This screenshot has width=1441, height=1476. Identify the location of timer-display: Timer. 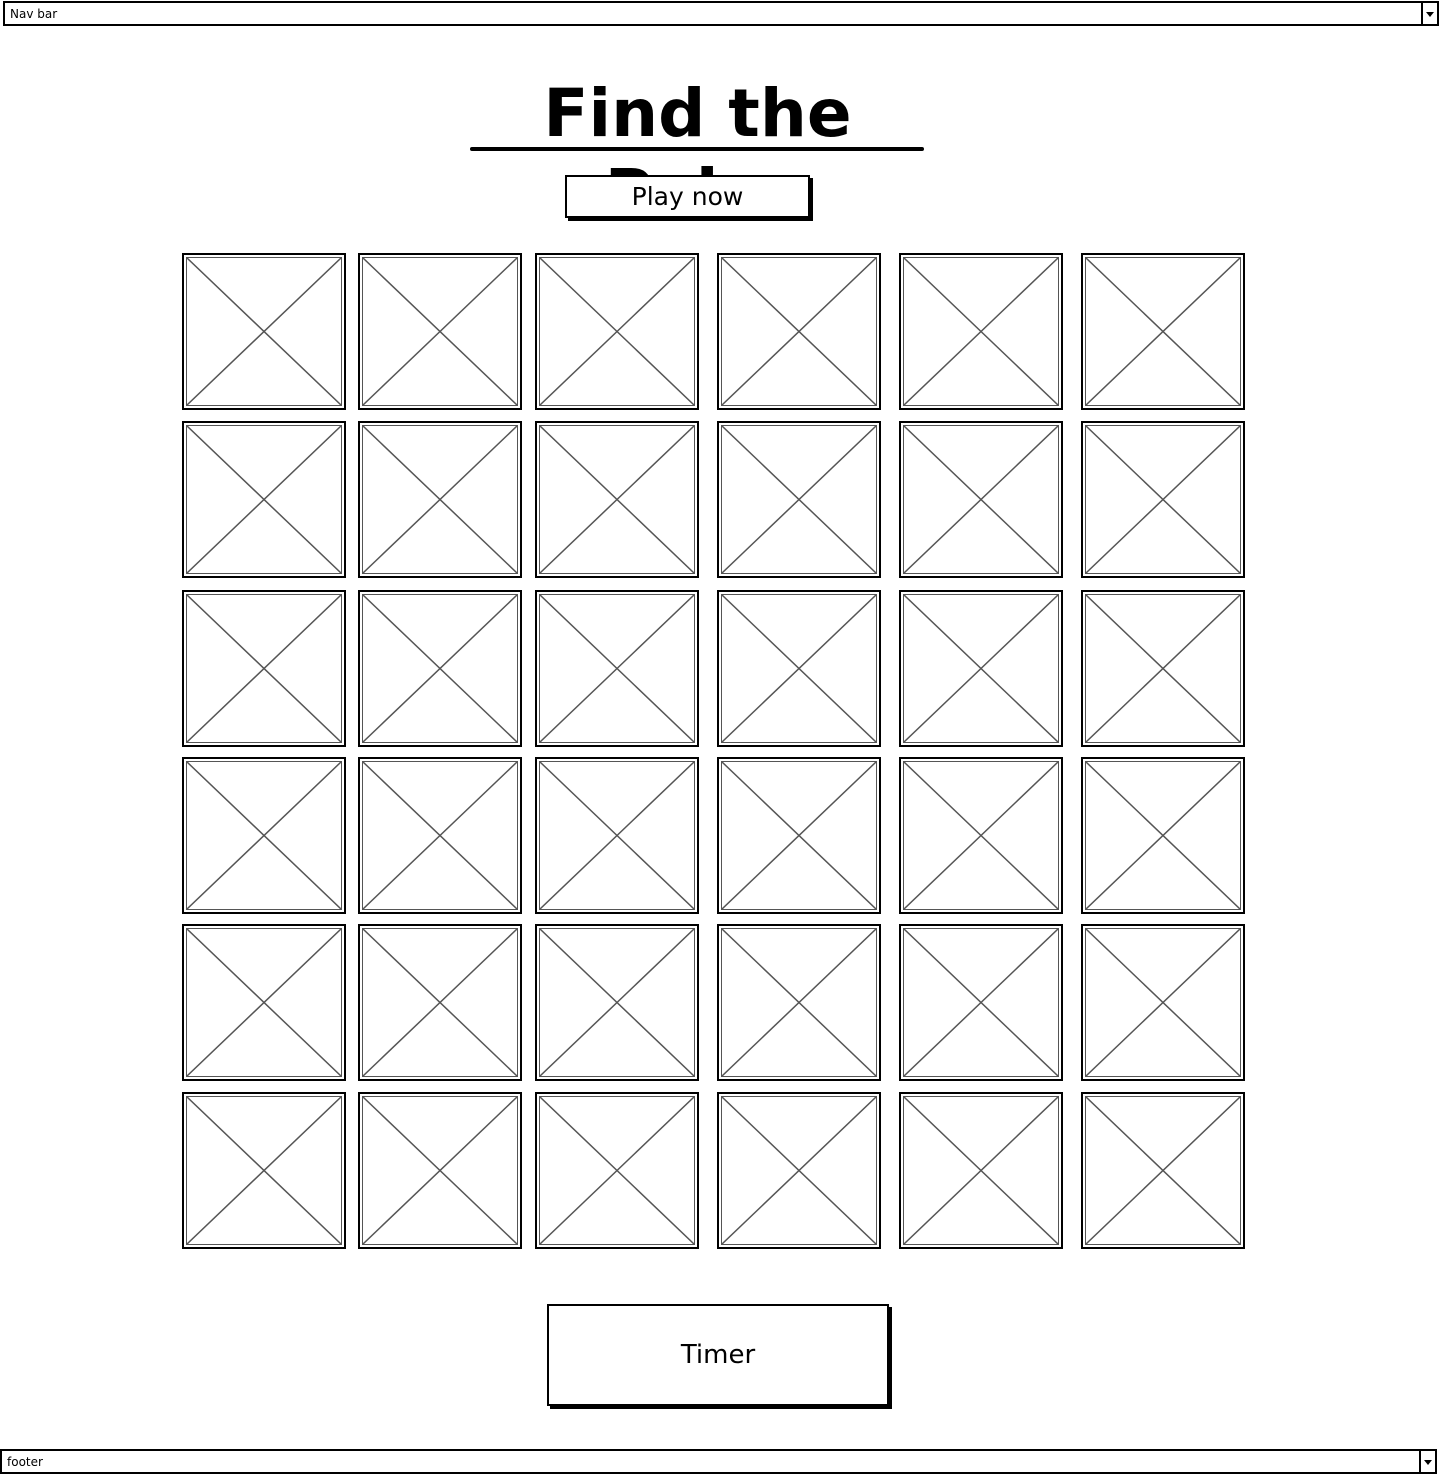
(718, 1355).